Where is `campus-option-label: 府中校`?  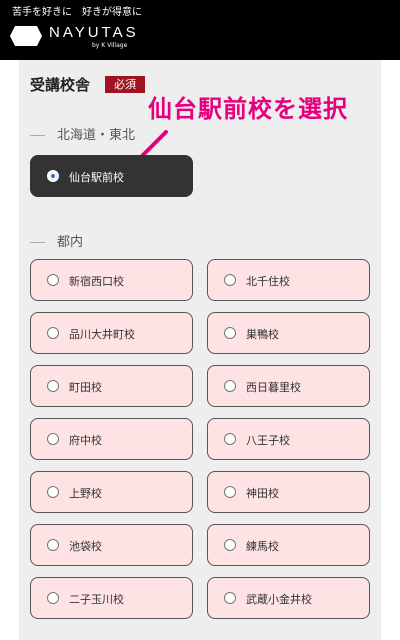 campus-option-label: 府中校 is located at coordinates (85, 440).